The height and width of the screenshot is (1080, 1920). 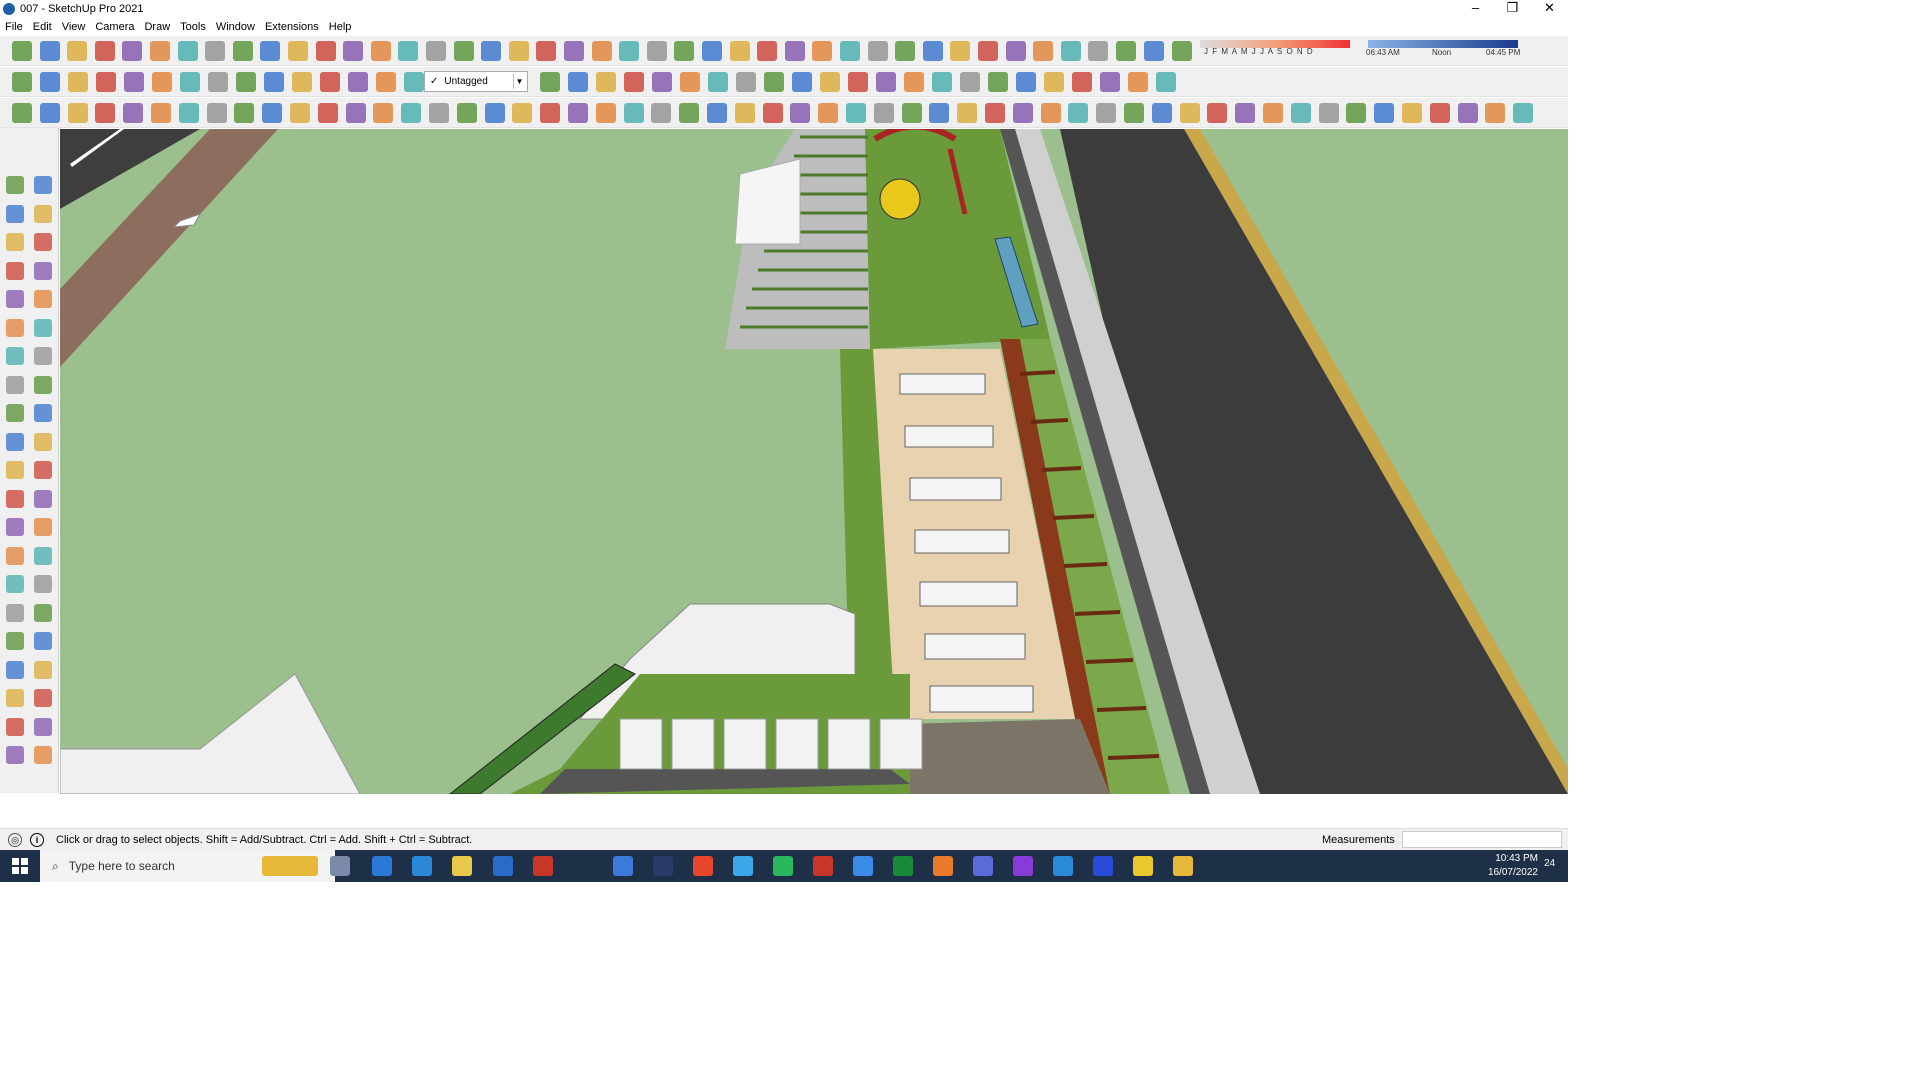 I want to click on info-icon: i, so click(x=37, y=839).